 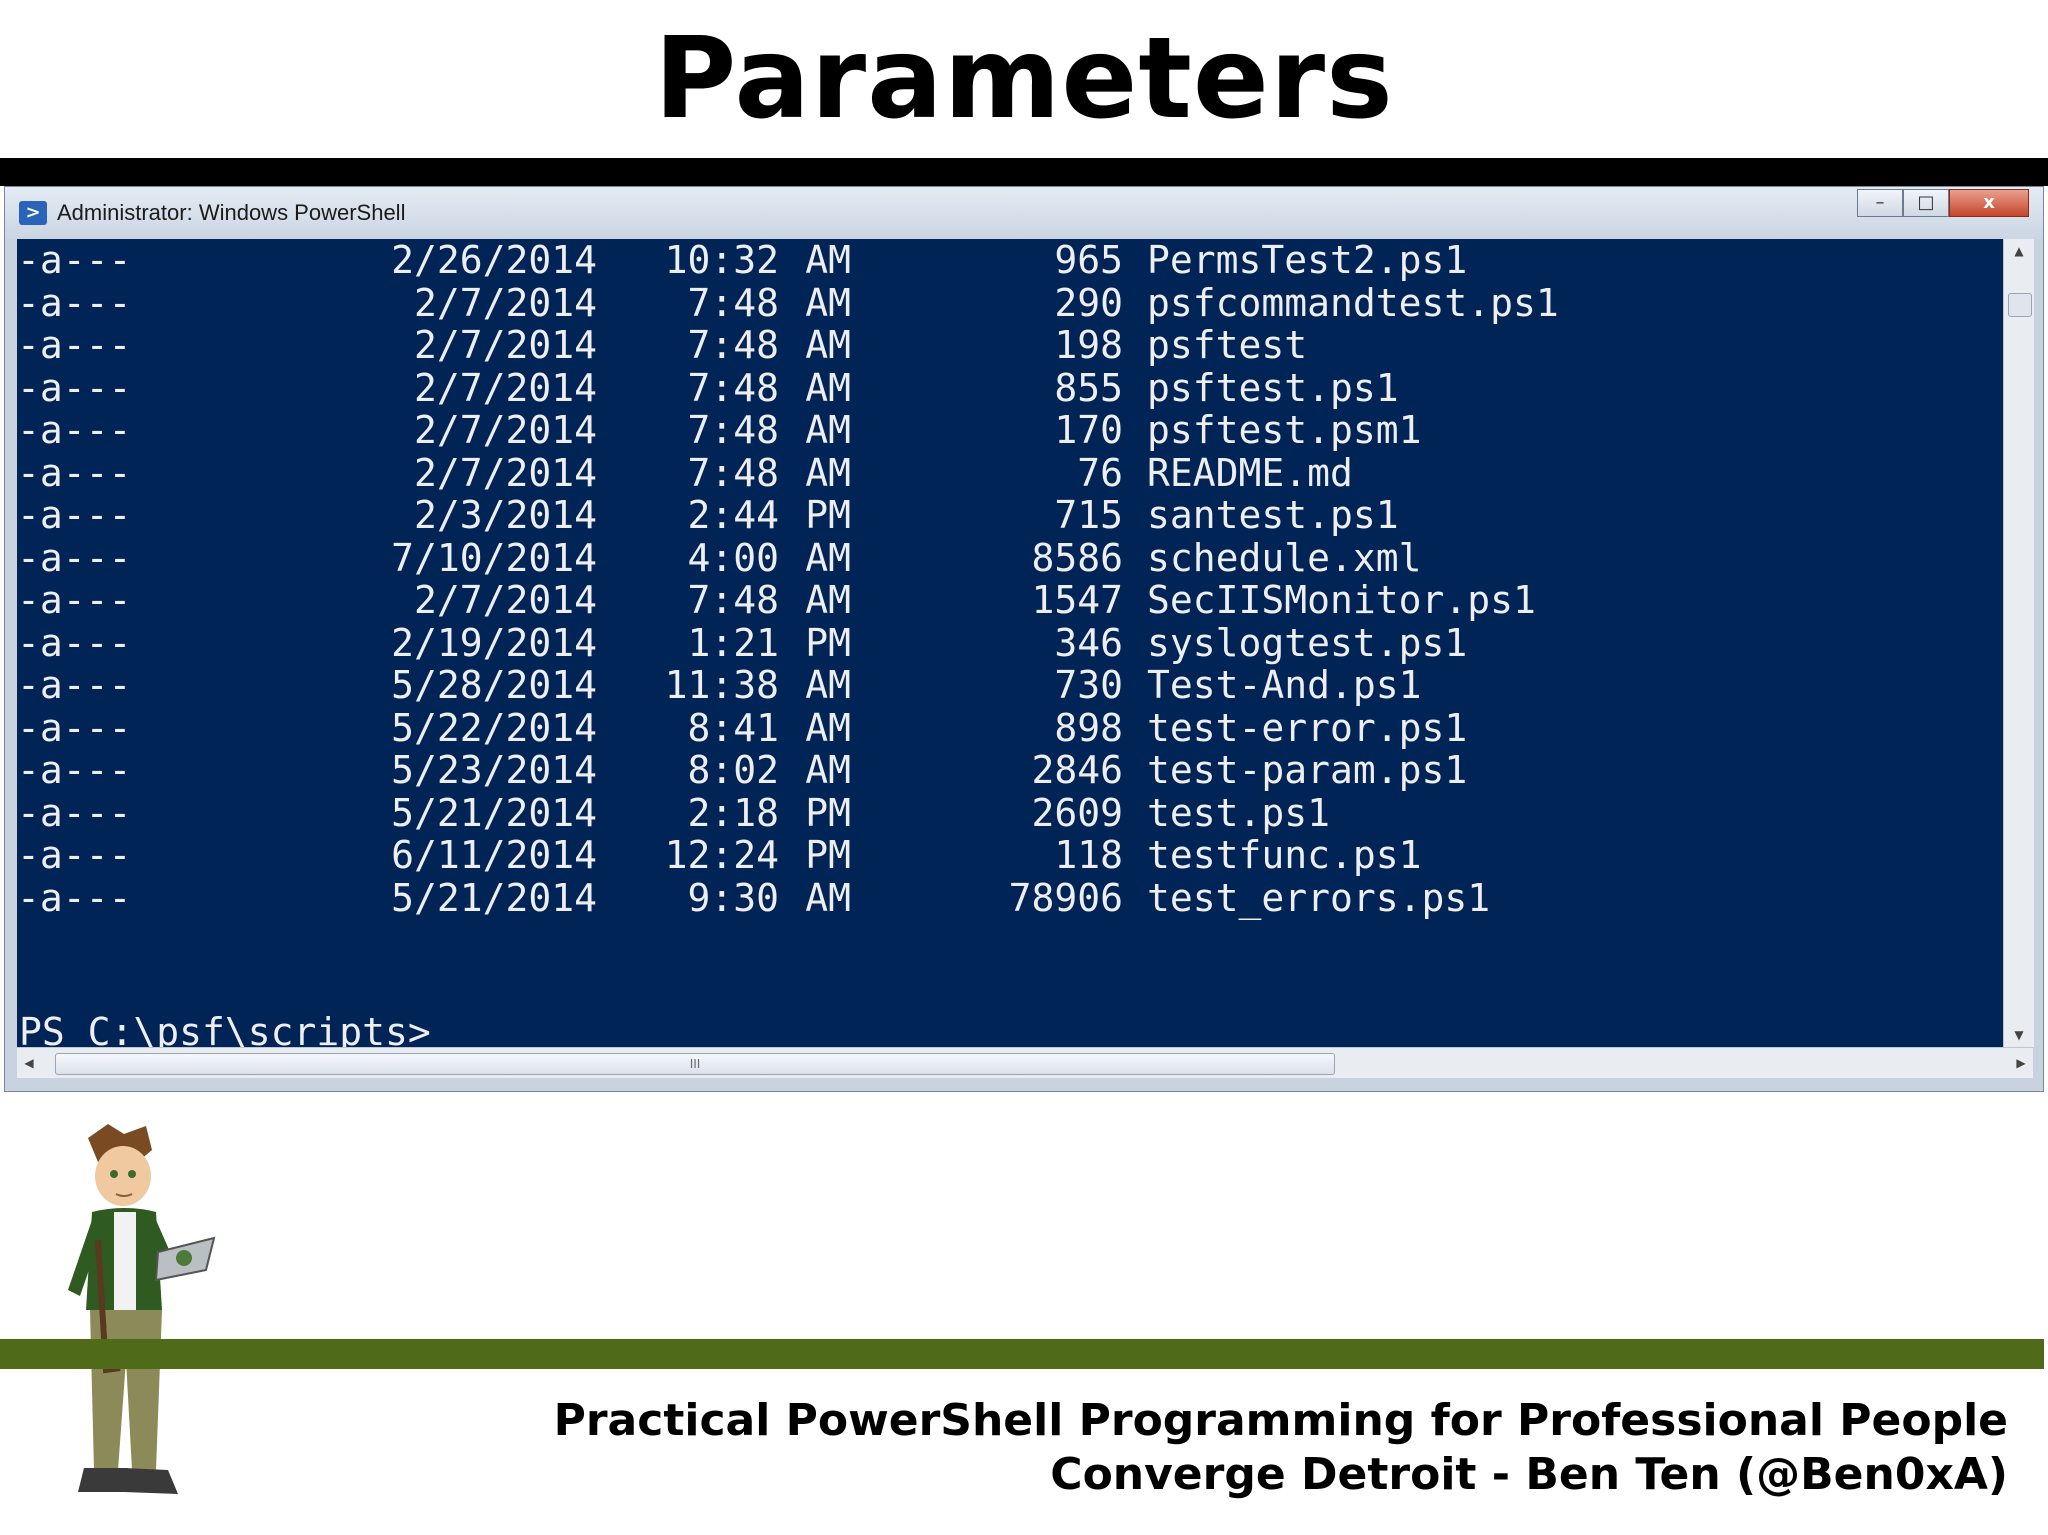 What do you see at coordinates (33, 213) in the screenshot?
I see `powershell-icon: >` at bounding box center [33, 213].